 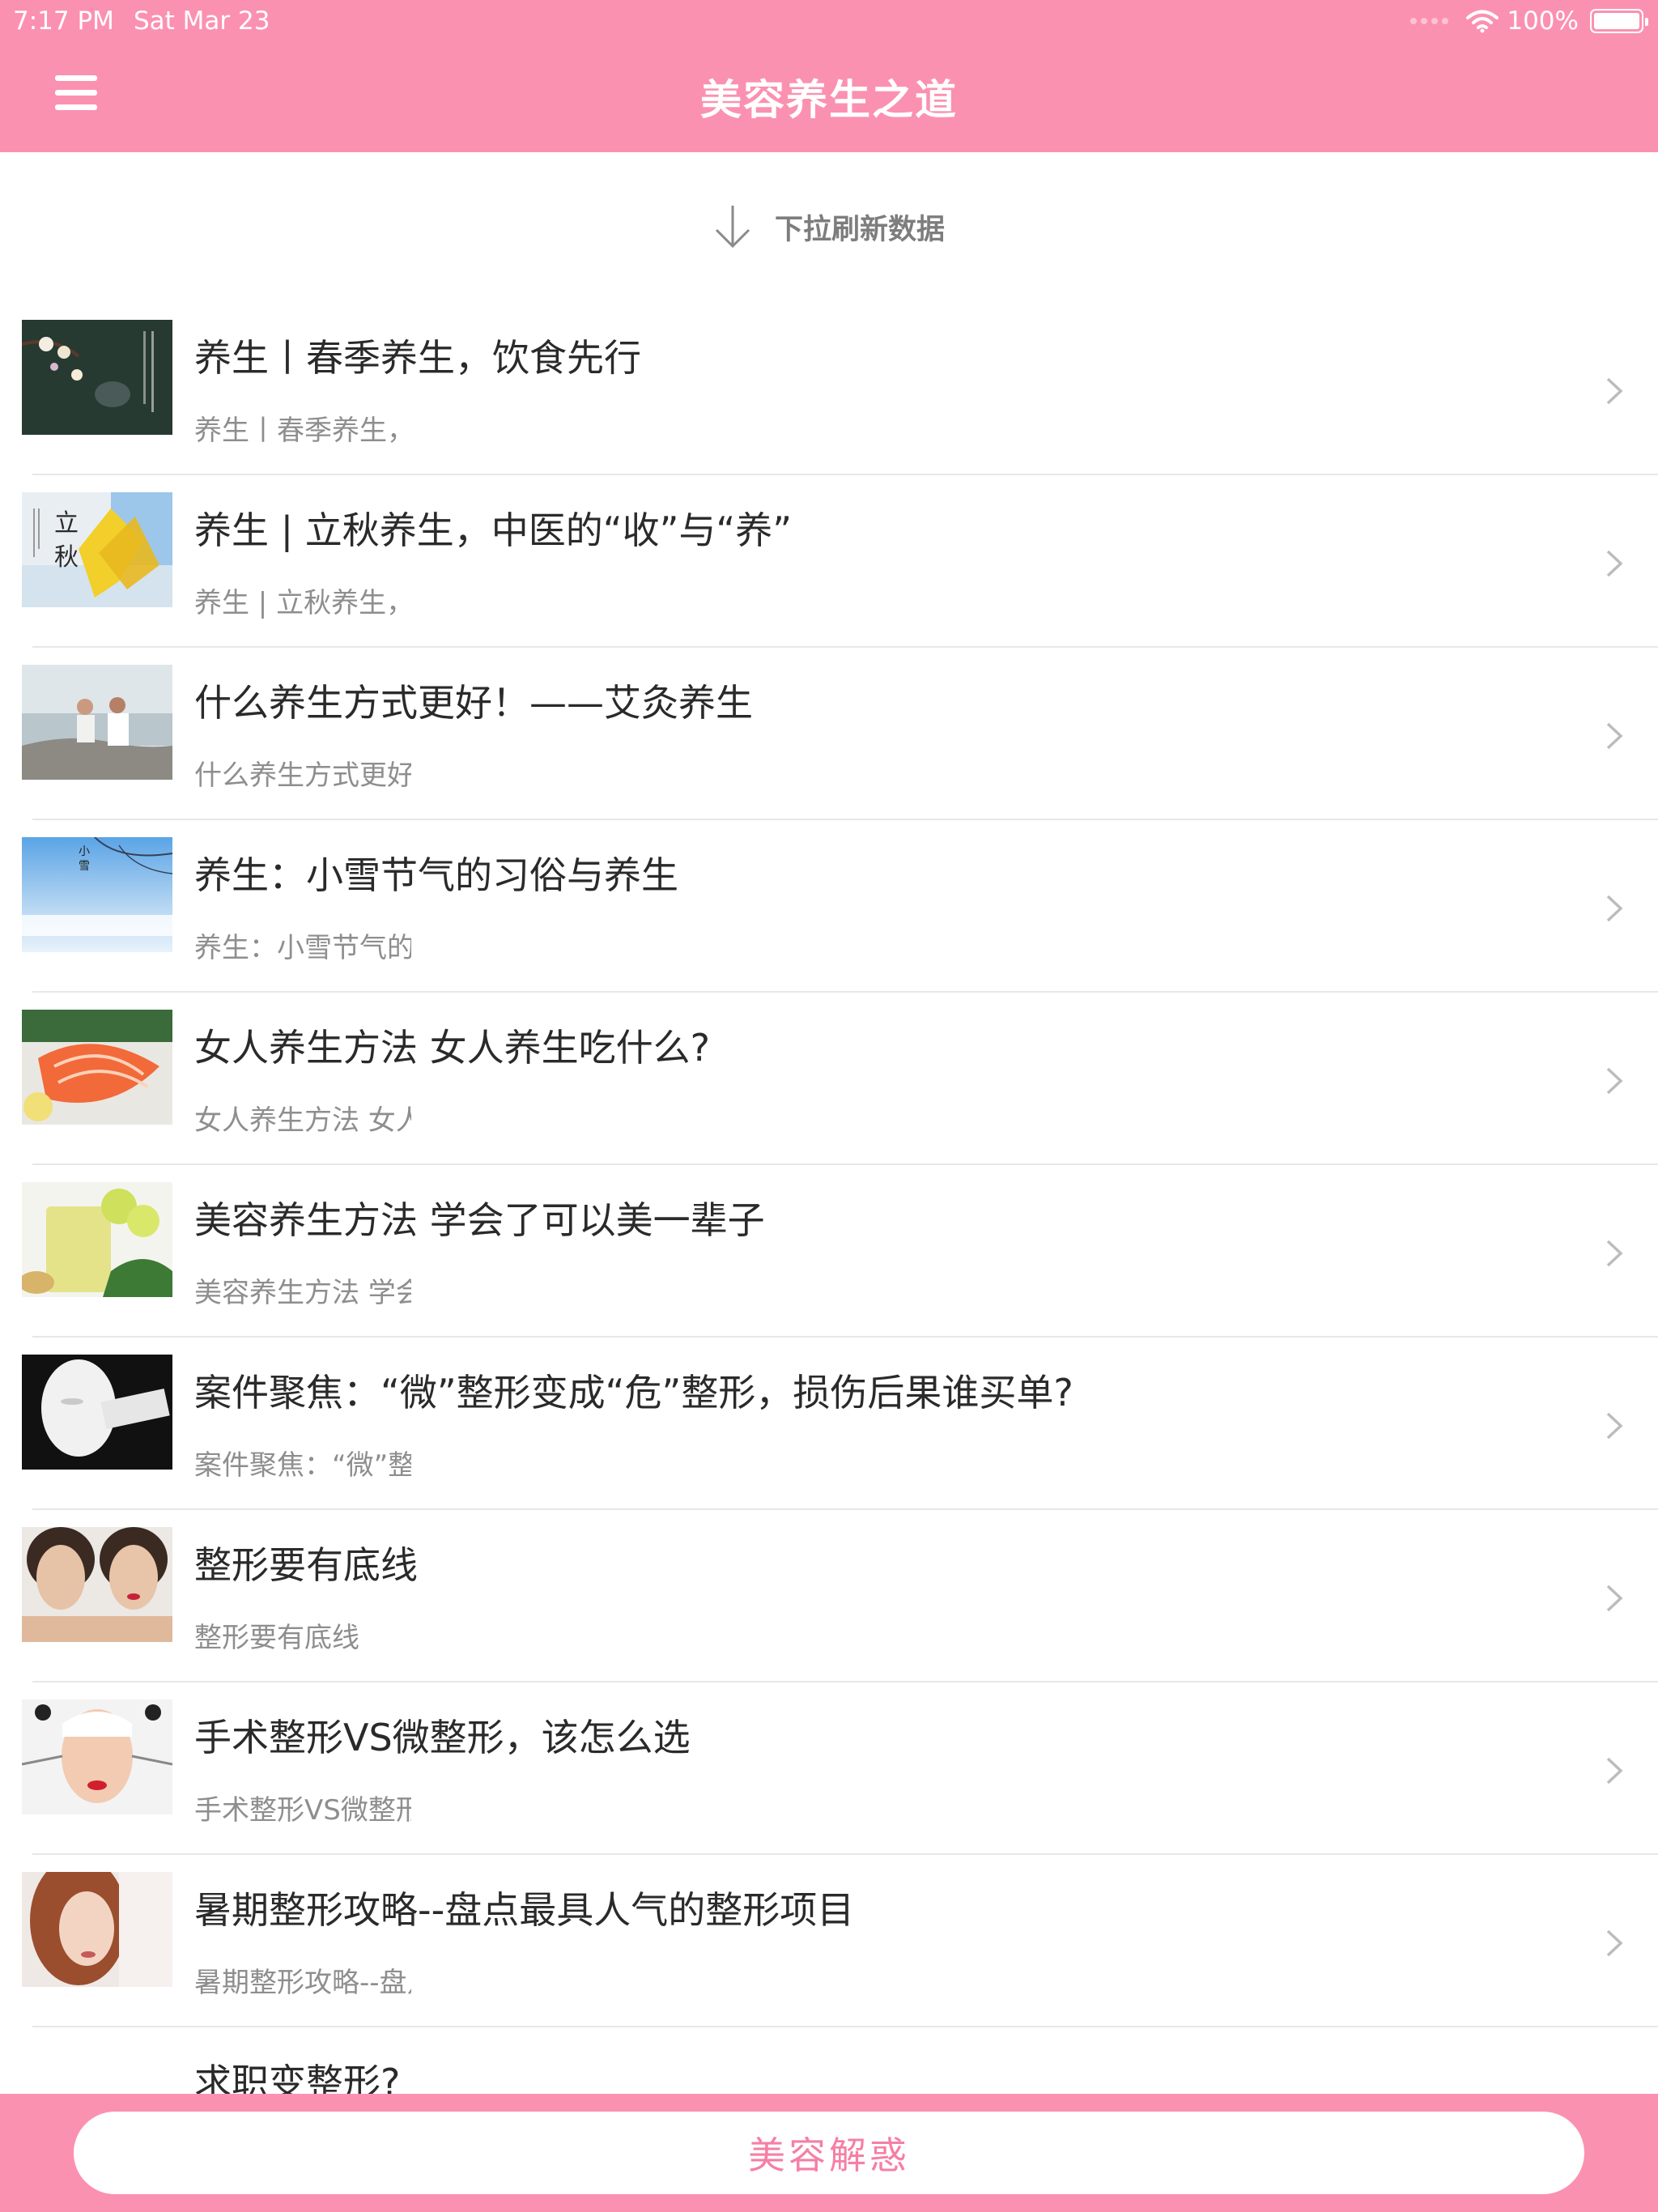 I want to click on article-title: 美容养生方法 学会了可以美一辈子, so click(x=479, y=1220).